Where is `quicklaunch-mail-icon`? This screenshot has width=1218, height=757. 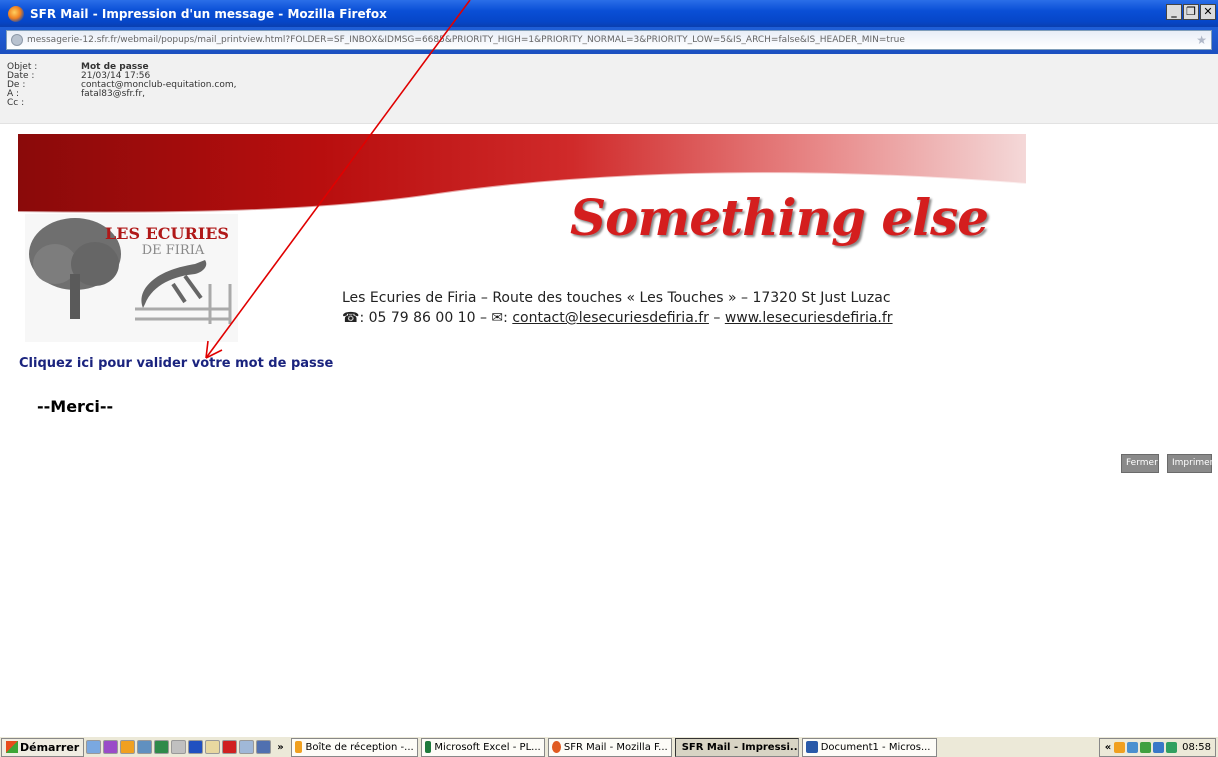
quicklaunch-mail-icon is located at coordinates (264, 747).